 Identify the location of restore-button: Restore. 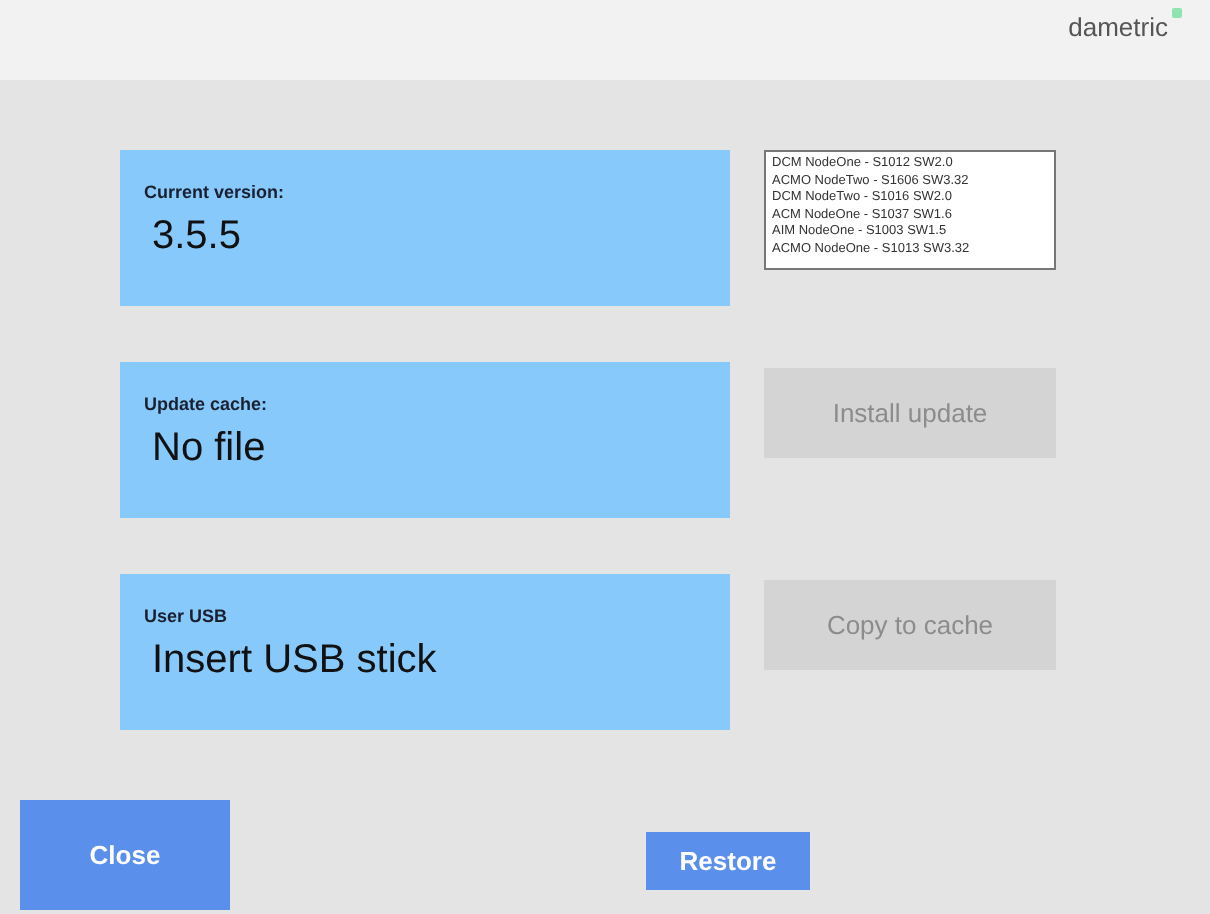
(728, 861).